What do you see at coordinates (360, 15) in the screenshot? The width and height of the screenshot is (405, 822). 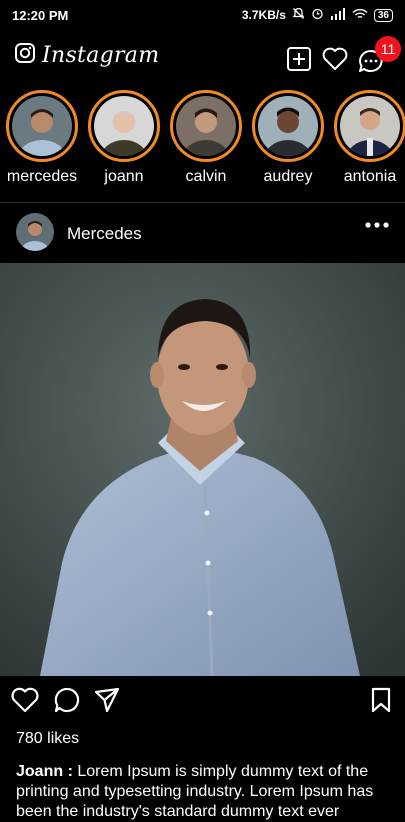 I see `wifi-icon` at bounding box center [360, 15].